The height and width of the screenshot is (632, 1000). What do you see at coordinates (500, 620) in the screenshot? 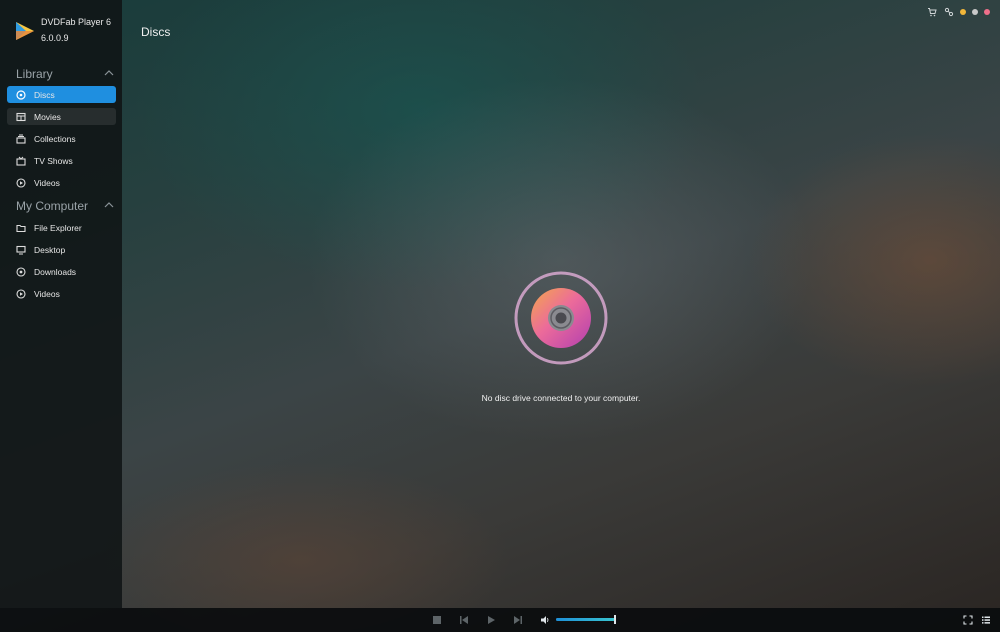
I see `player-bar` at bounding box center [500, 620].